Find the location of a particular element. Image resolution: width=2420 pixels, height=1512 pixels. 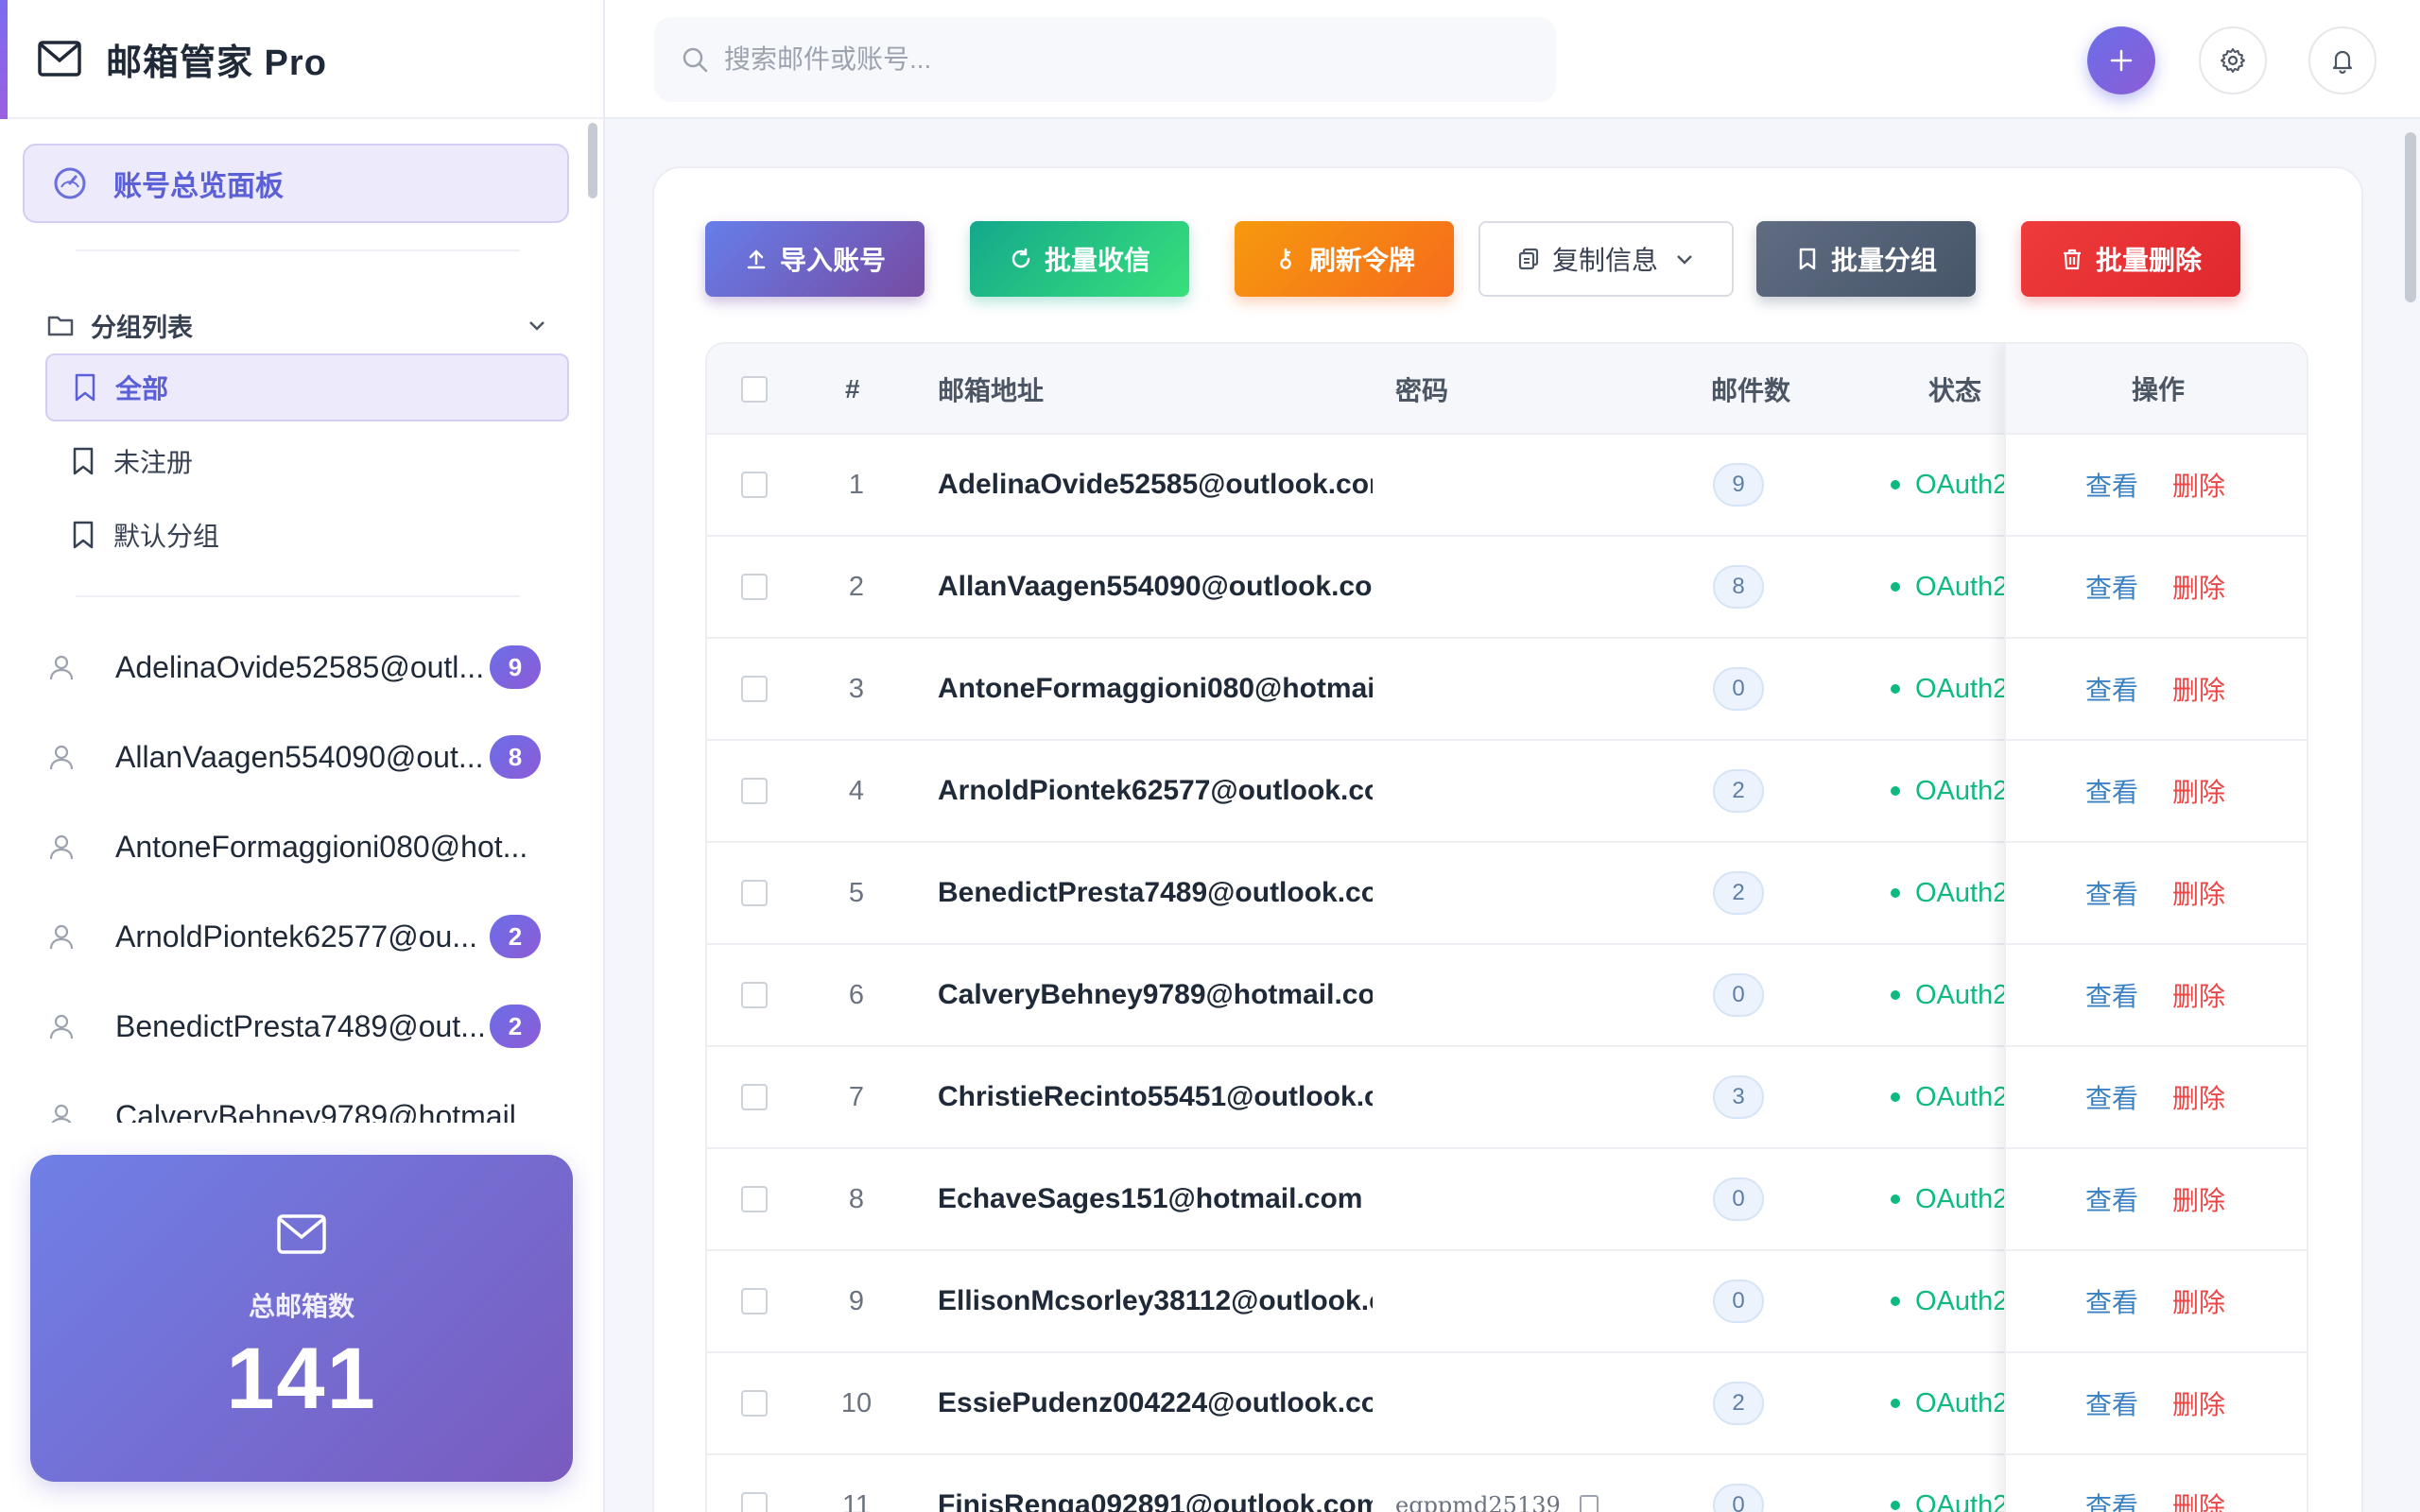

search-box is located at coordinates (1105, 59).